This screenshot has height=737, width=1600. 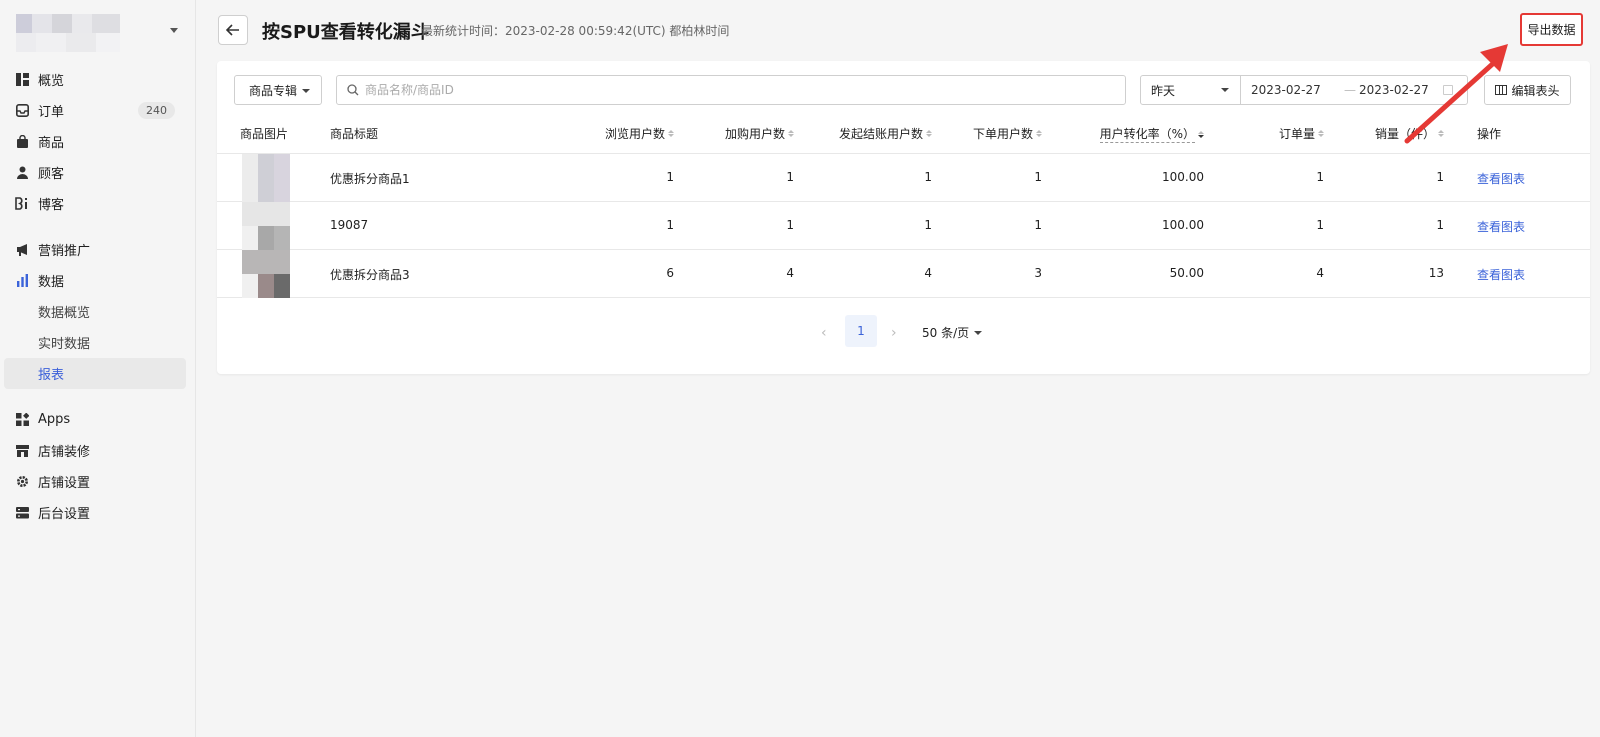 I want to click on sidebar-item-overview: 概览, so click(x=98, y=79).